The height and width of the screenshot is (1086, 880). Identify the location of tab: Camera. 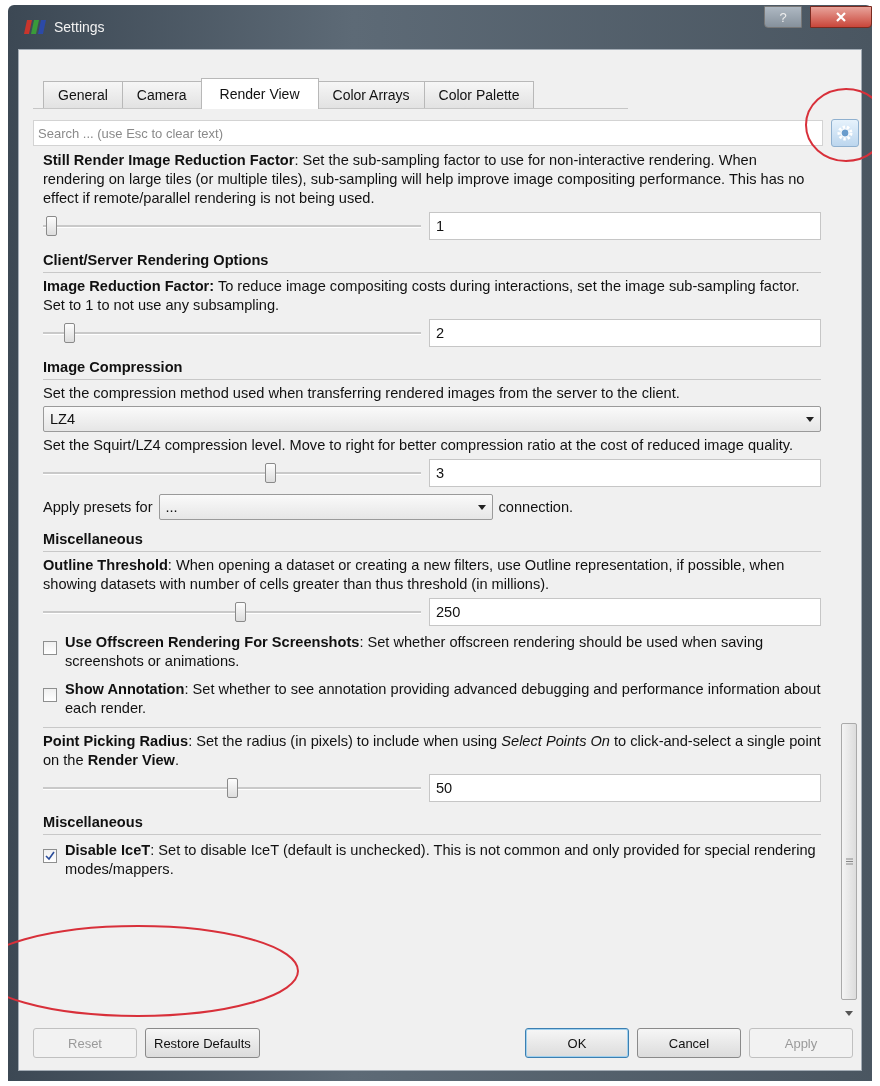
(161, 94).